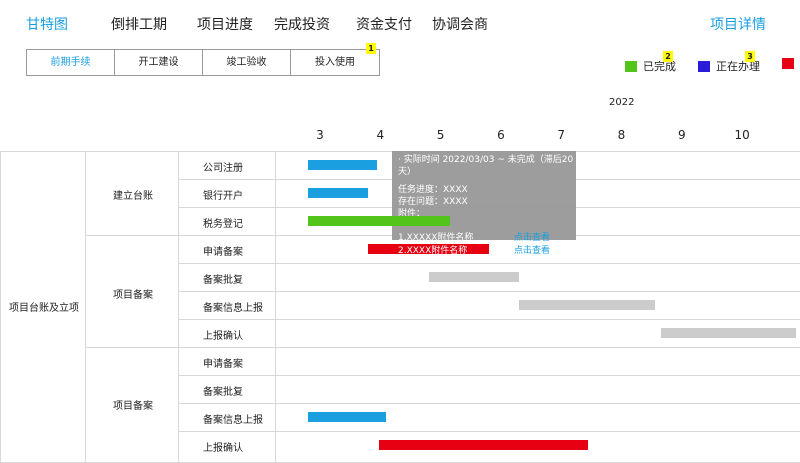 The image size is (800, 463). What do you see at coordinates (621, 135) in the screenshot?
I see `month-label: 8` at bounding box center [621, 135].